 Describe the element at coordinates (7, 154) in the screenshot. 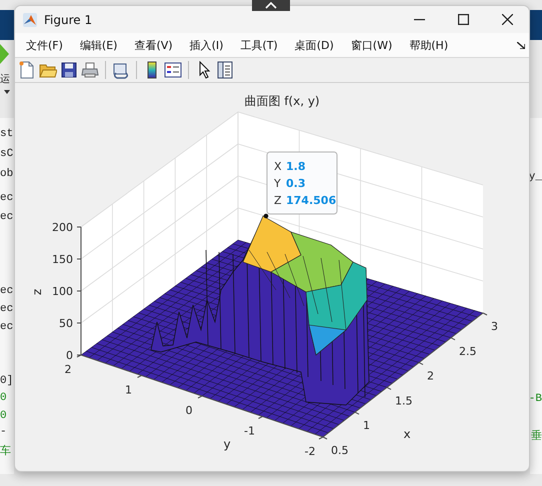

I see `code-text-fragment: sC` at that location.